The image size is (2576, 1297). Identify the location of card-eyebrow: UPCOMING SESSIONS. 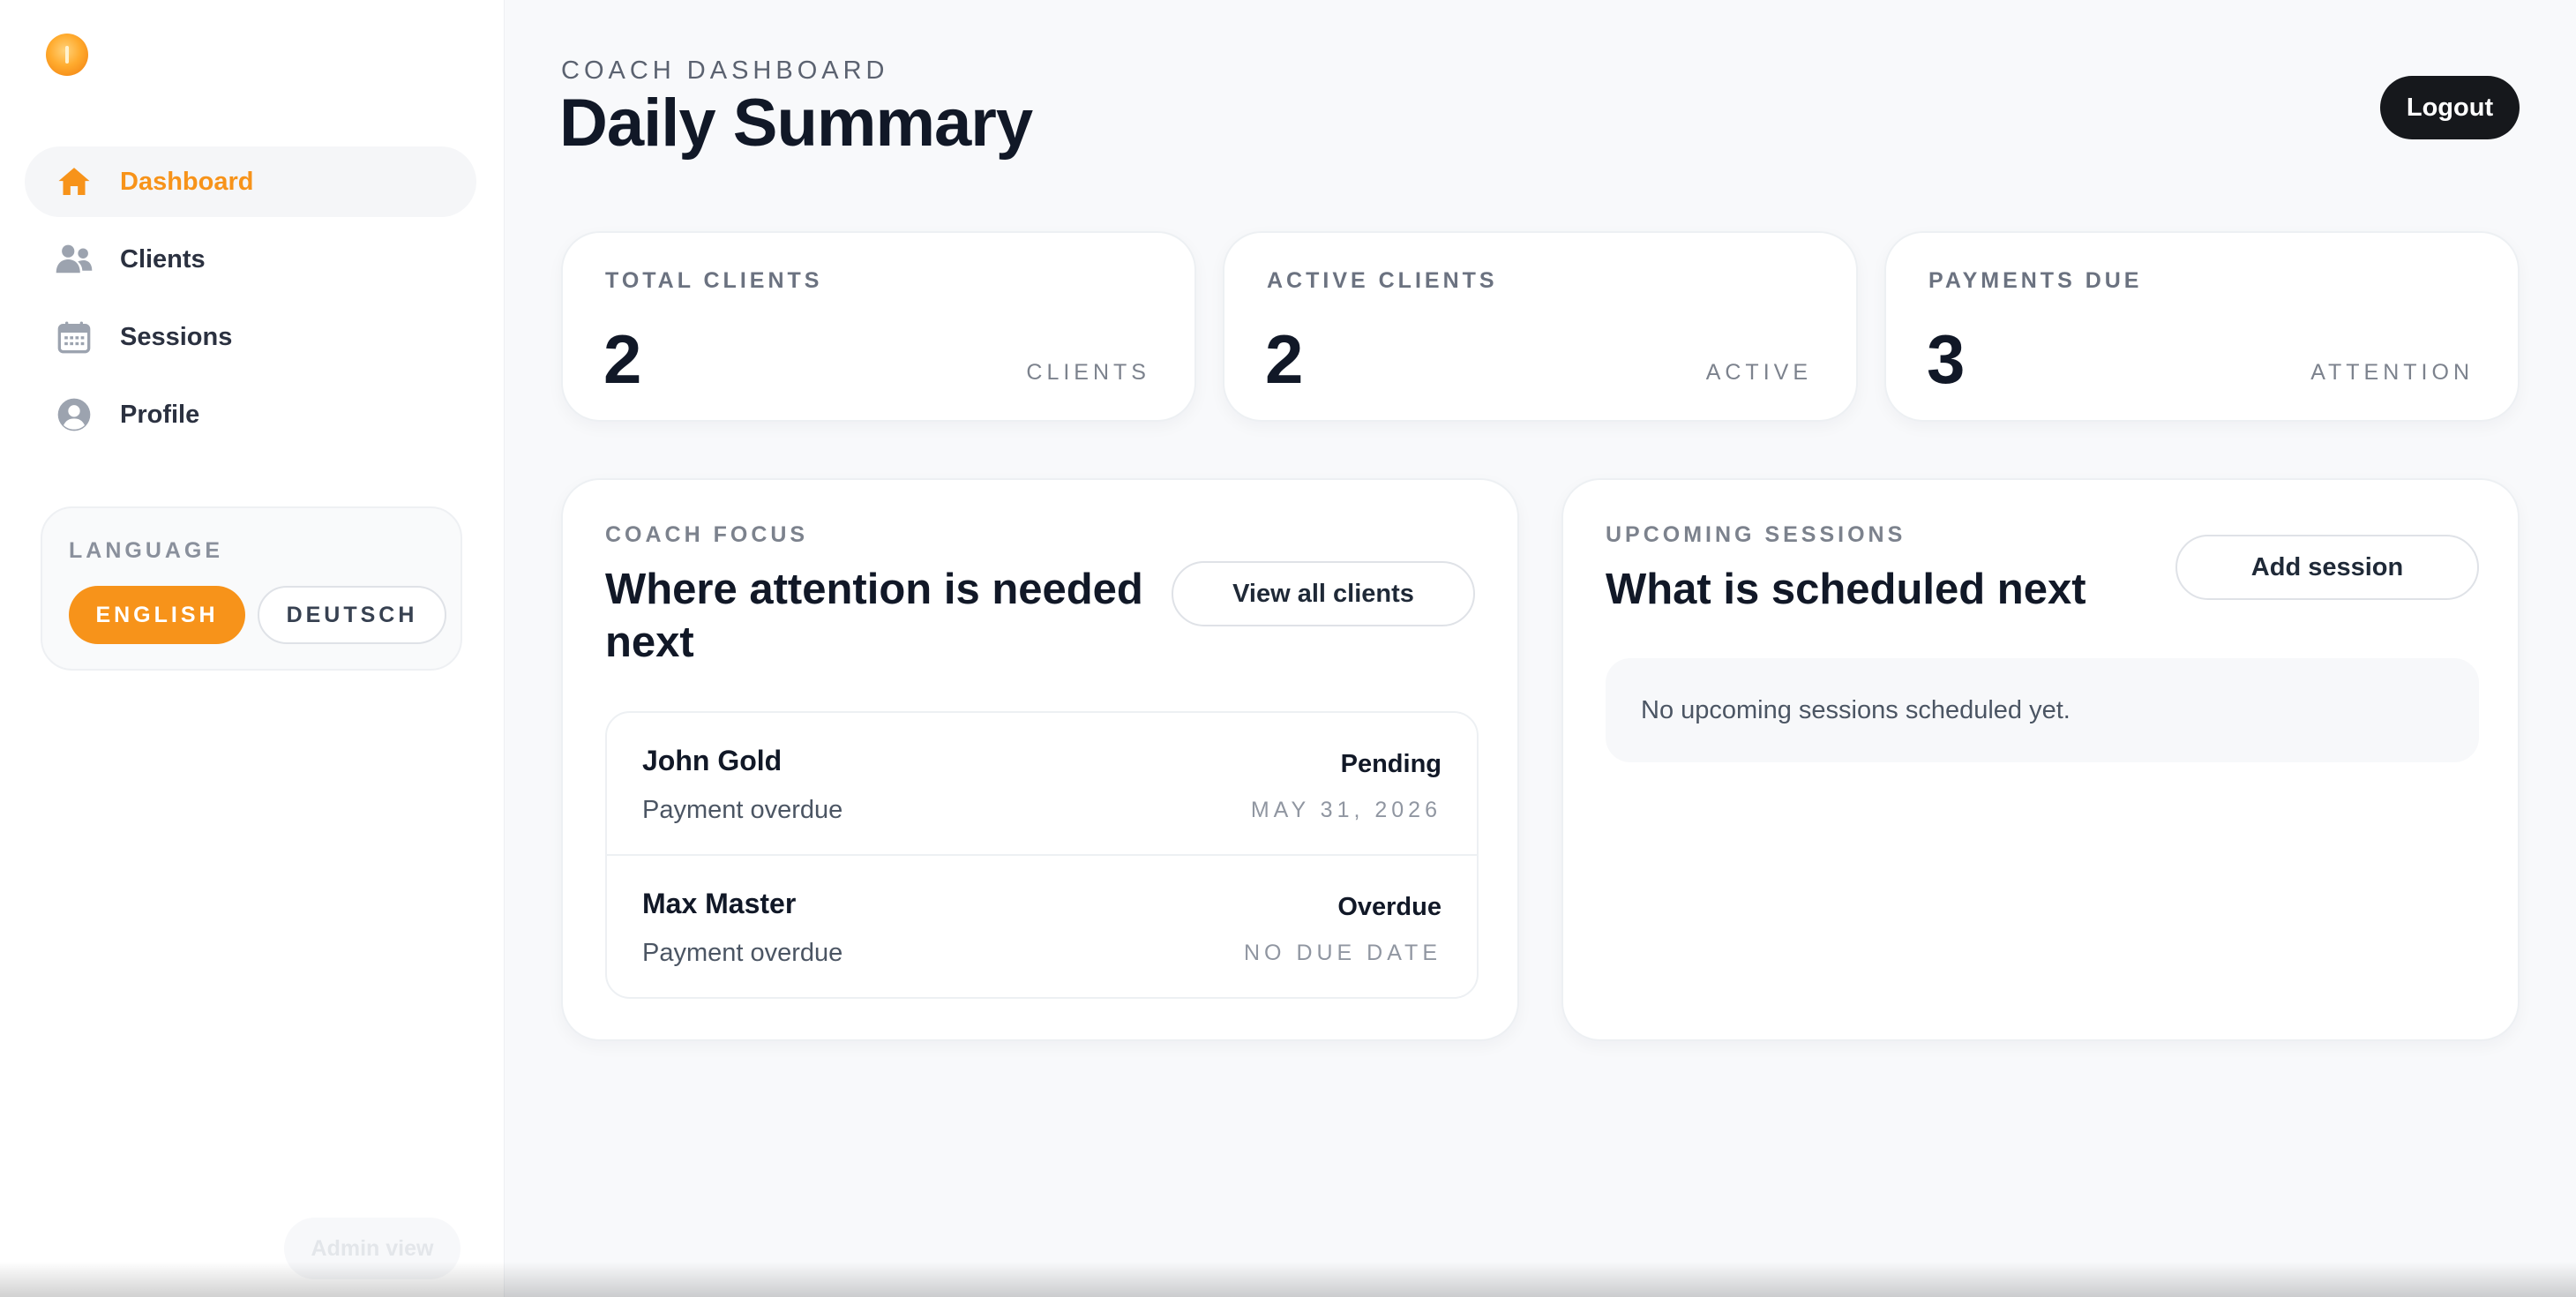
(1756, 534).